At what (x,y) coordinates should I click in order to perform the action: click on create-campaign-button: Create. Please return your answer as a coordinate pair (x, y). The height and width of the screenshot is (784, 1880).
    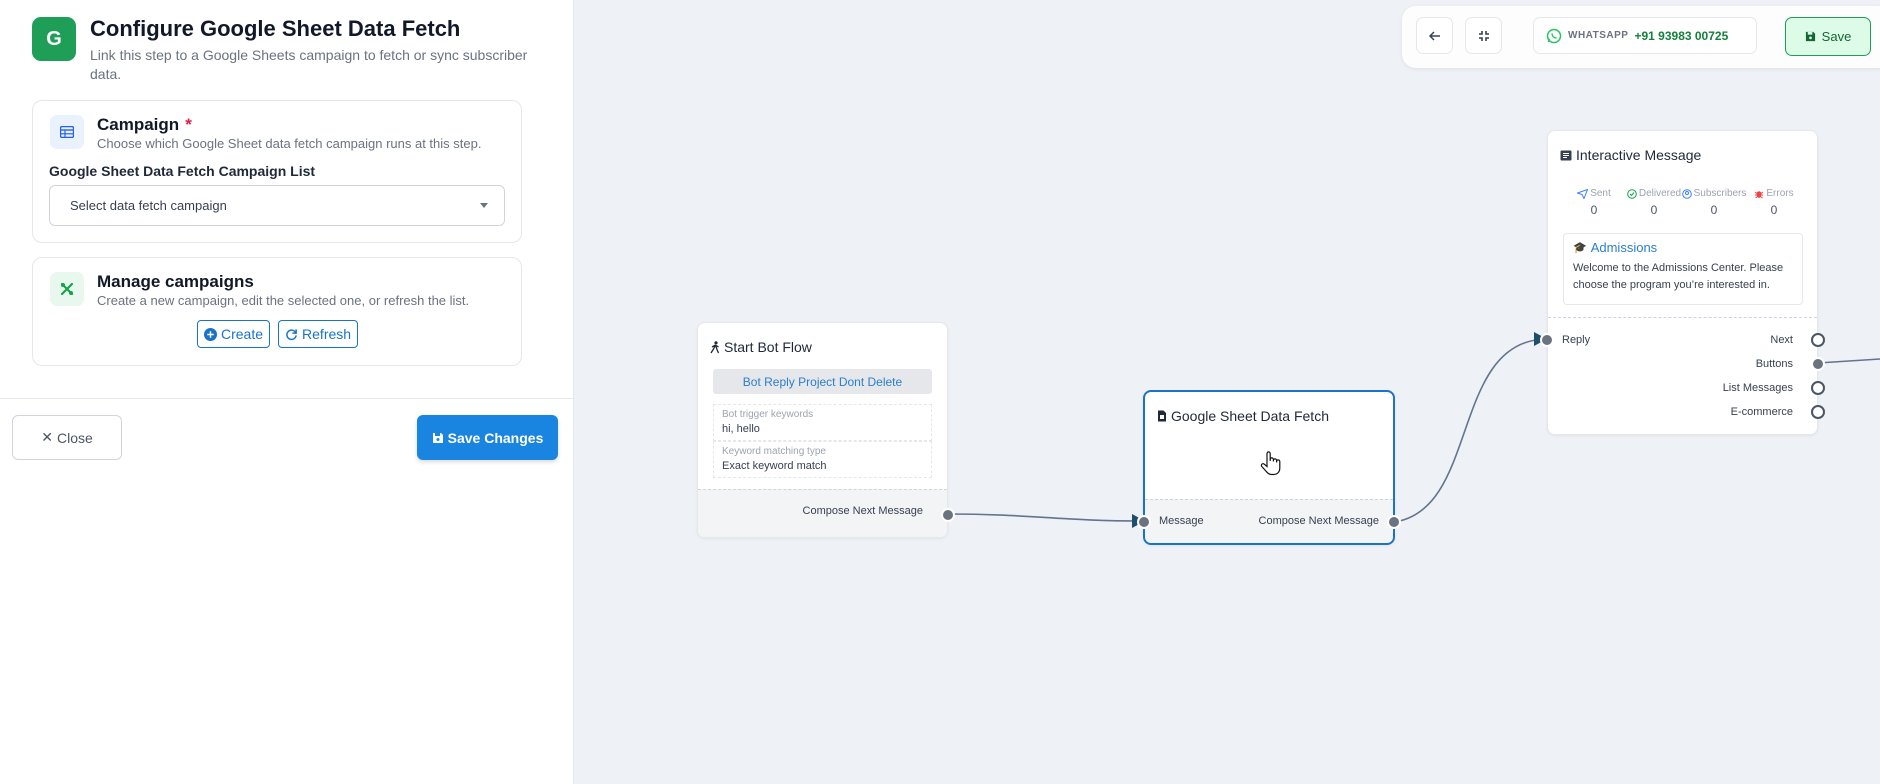
    Looking at the image, I should click on (234, 334).